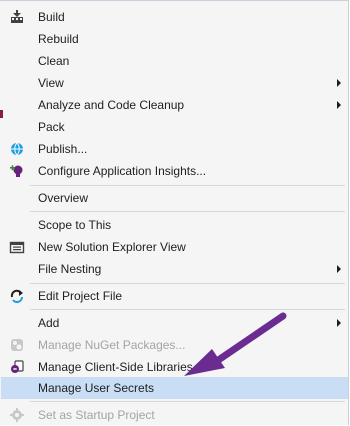  I want to click on globe-publish-icon, so click(17, 149).